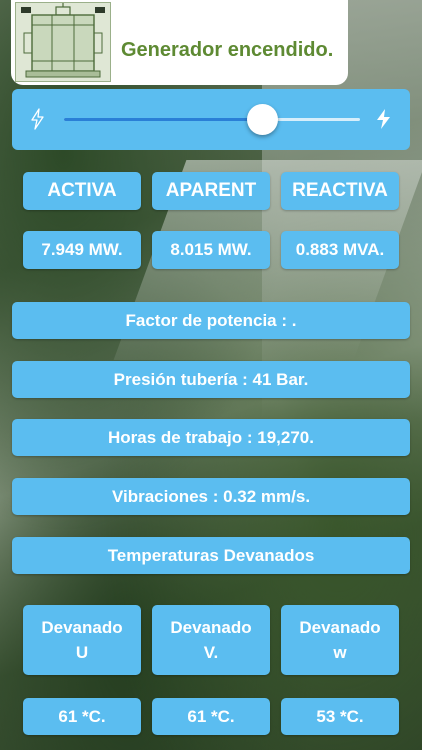  I want to click on button-activa: ACTIVA, so click(82, 191).